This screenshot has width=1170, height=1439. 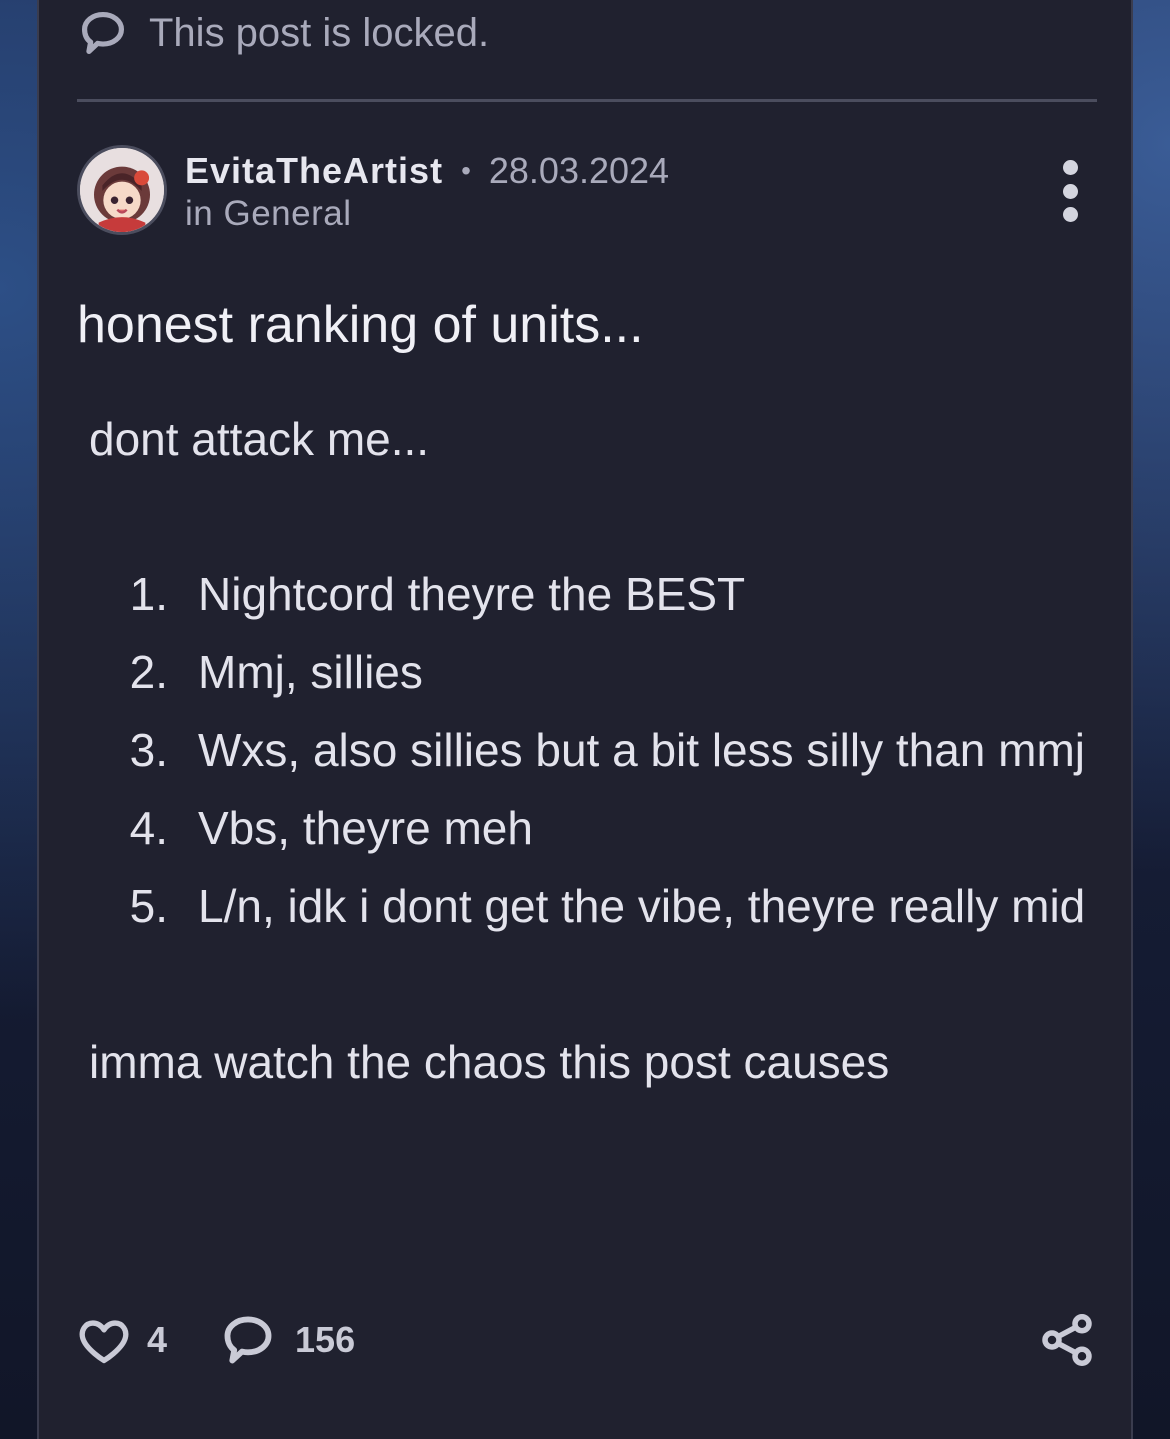 I want to click on list-number: 3., so click(x=148, y=750).